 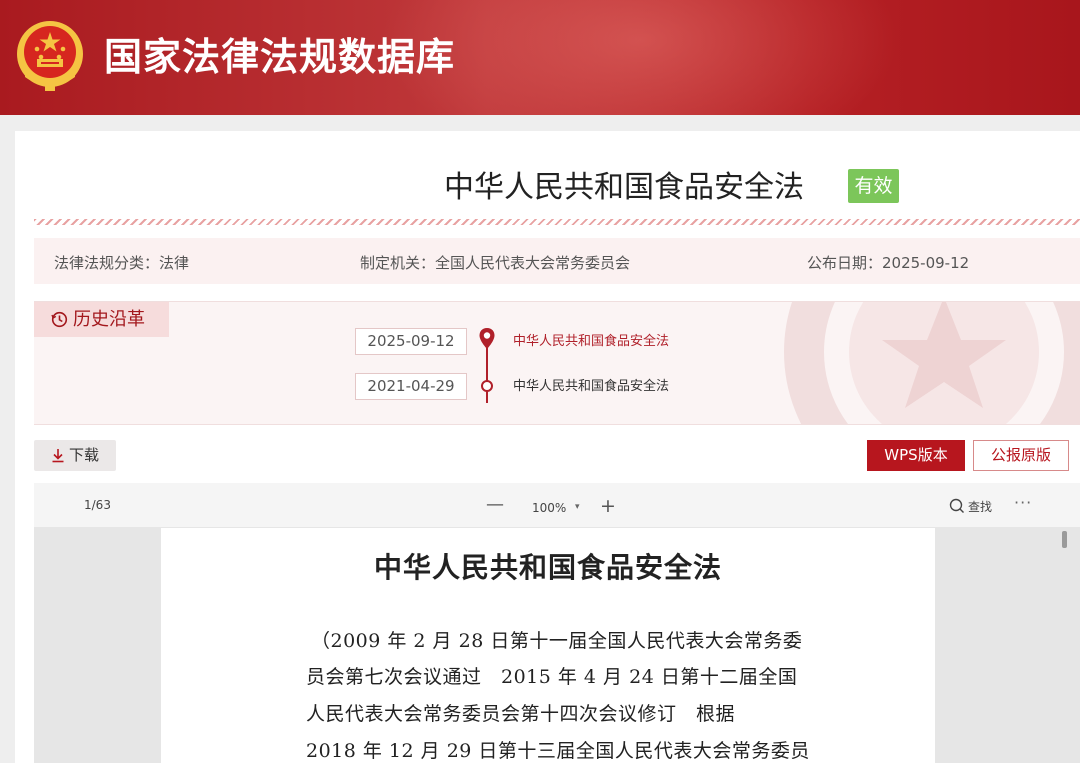 What do you see at coordinates (97, 505) in the screenshot?
I see `page-indicator: 1/63` at bounding box center [97, 505].